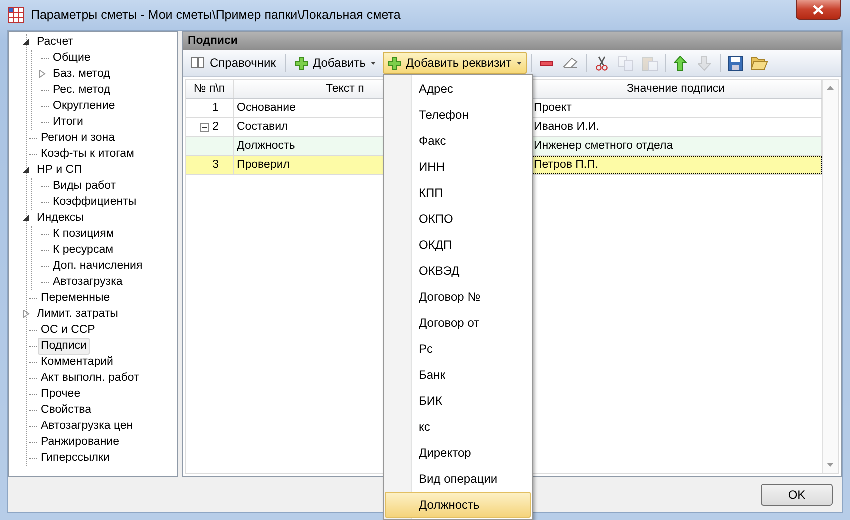  I want to click on table-cell: 3, so click(210, 165).